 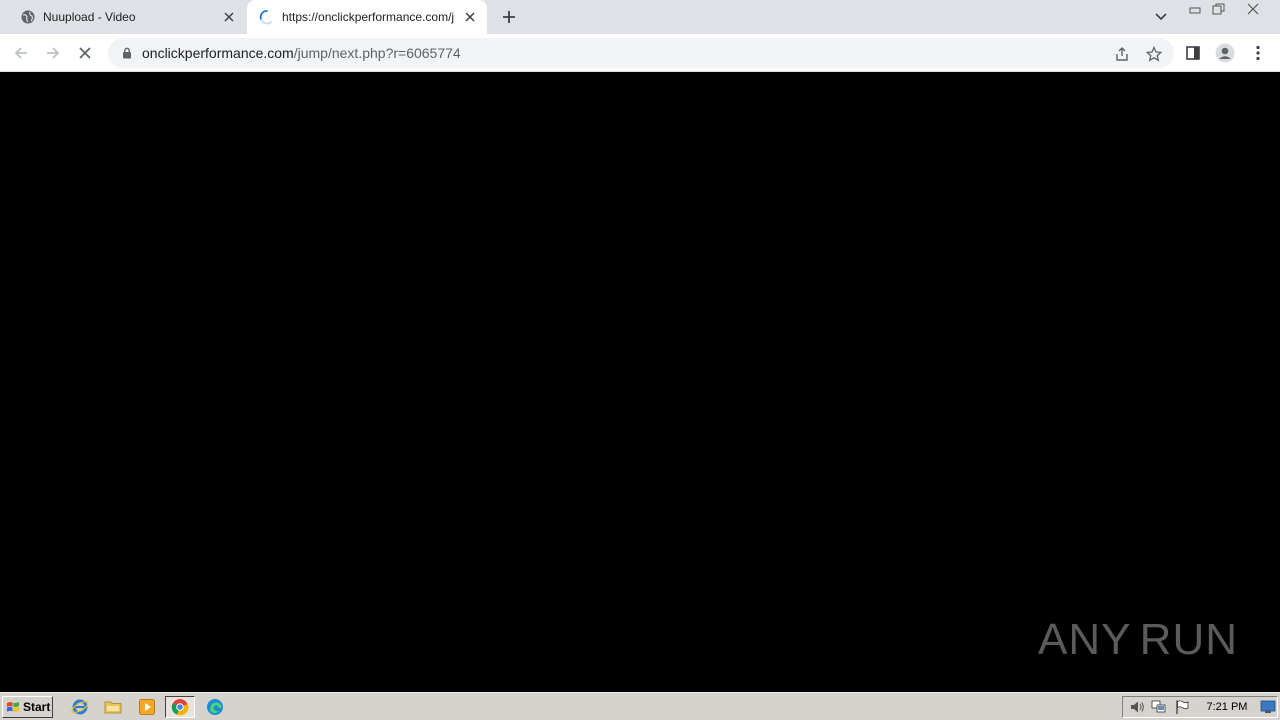 I want to click on new-tab-button, so click(x=509, y=17).